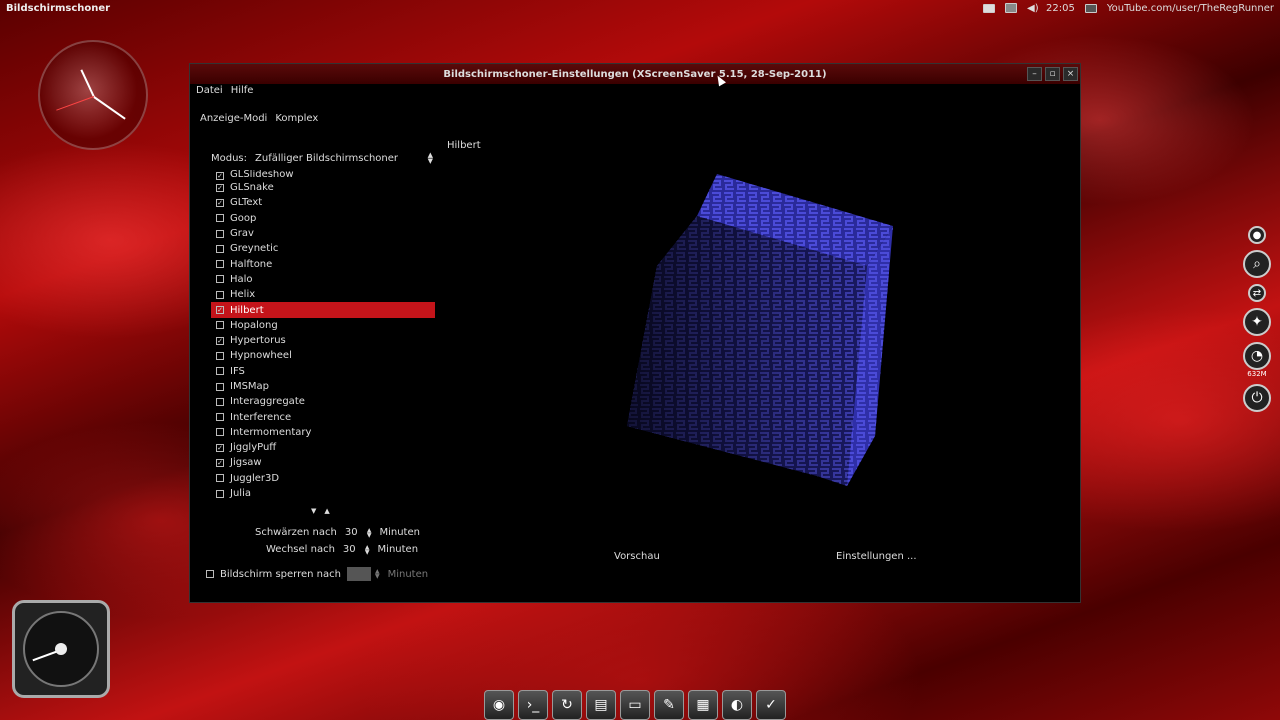  Describe the element at coordinates (354, 549) in the screenshot. I see `cycle-after-input: 30` at that location.